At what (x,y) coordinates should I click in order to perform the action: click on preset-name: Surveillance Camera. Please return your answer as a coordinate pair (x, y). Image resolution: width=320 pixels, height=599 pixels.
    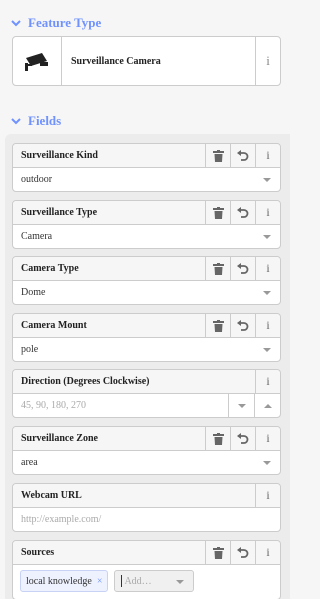
    Looking at the image, I should click on (116, 61).